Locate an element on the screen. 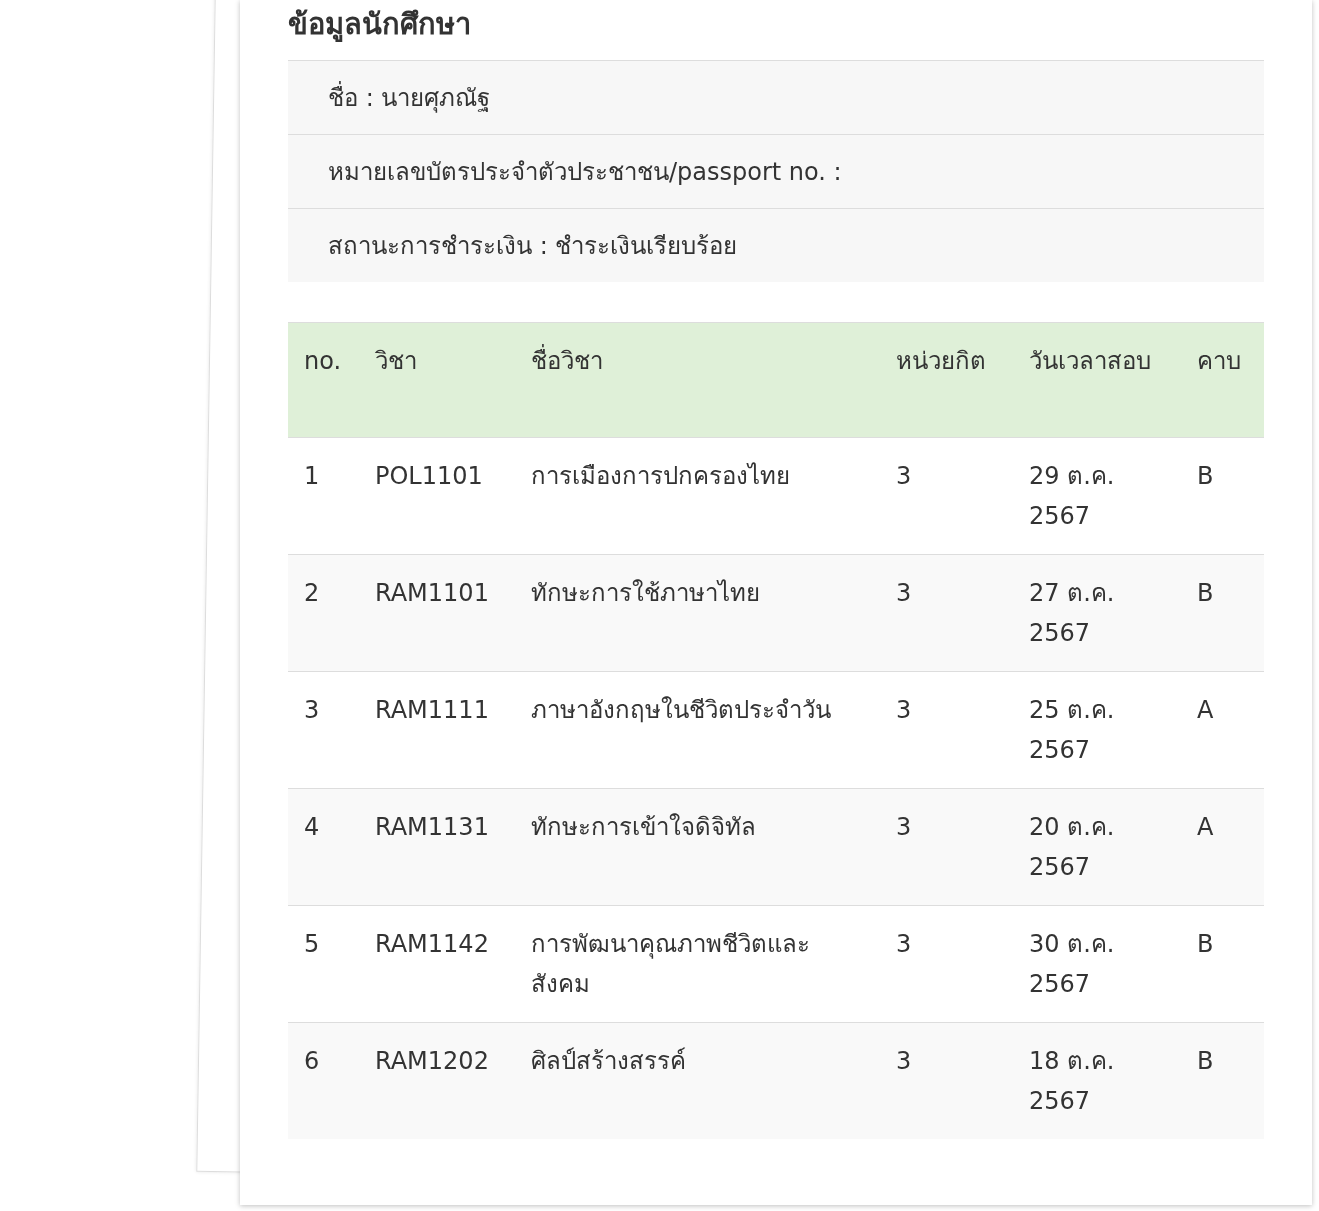 The height and width of the screenshot is (1211, 1319). info-text: หมายเลขบัตรประจำตัวประชาชน/passport no. : is located at coordinates (585, 172).